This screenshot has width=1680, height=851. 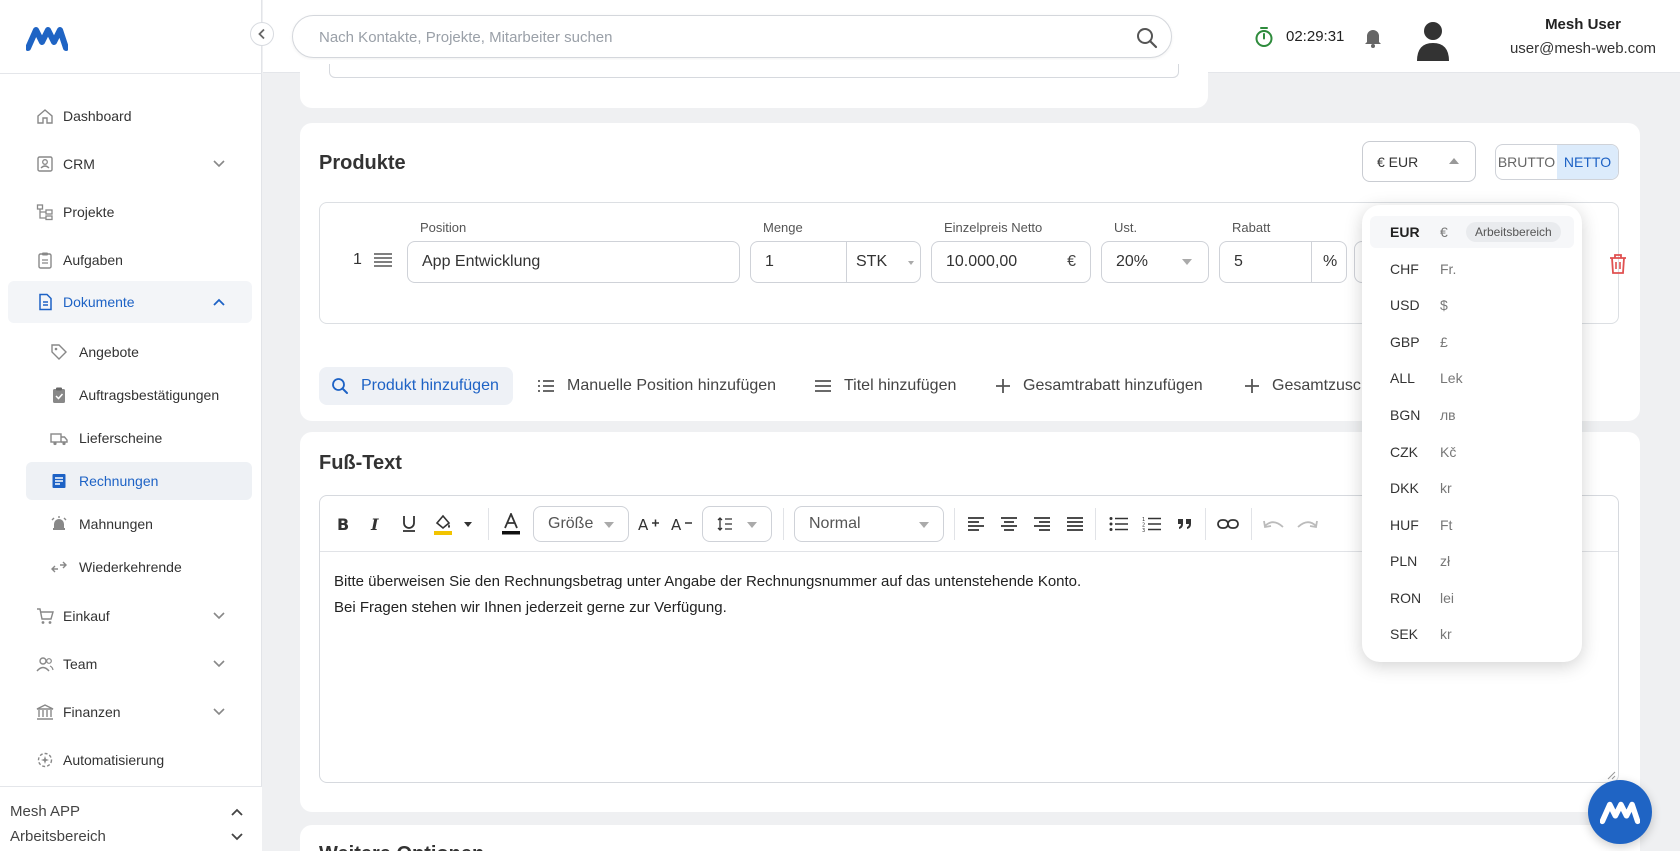 I want to click on avatar, so click(x=1433, y=40).